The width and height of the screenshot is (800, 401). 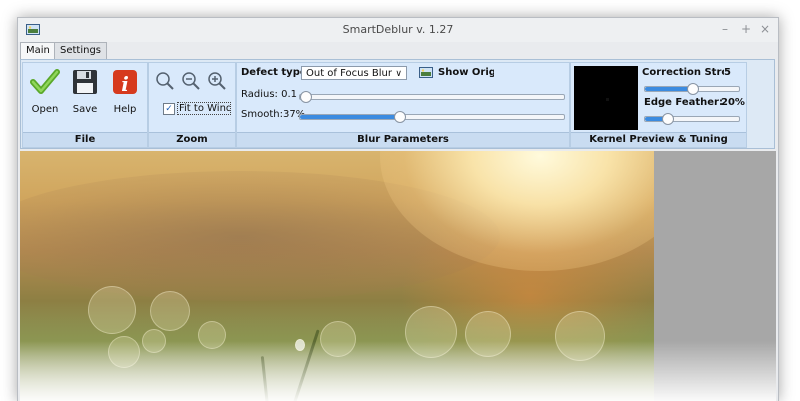 I want to click on radius-value: 0.1, so click(x=289, y=94).